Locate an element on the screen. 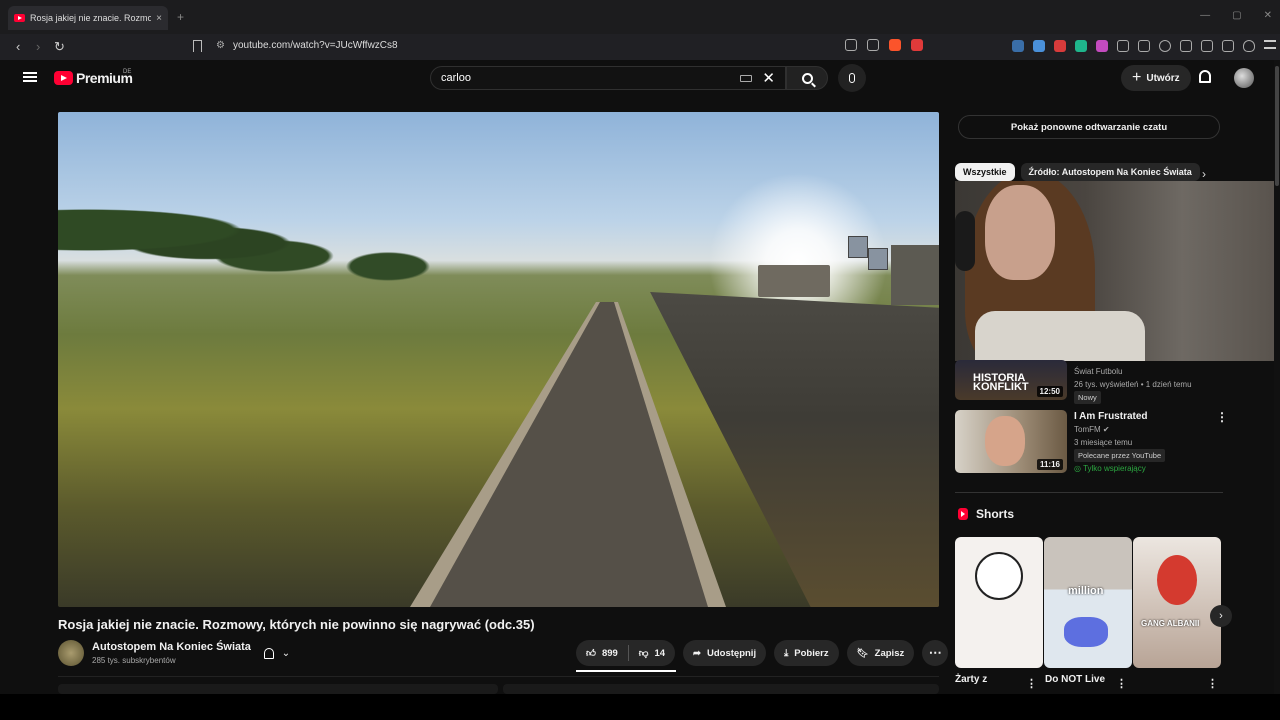  browser-tab: Rosja jakiej nie znacie. Rozmo × is located at coordinates (88, 18).